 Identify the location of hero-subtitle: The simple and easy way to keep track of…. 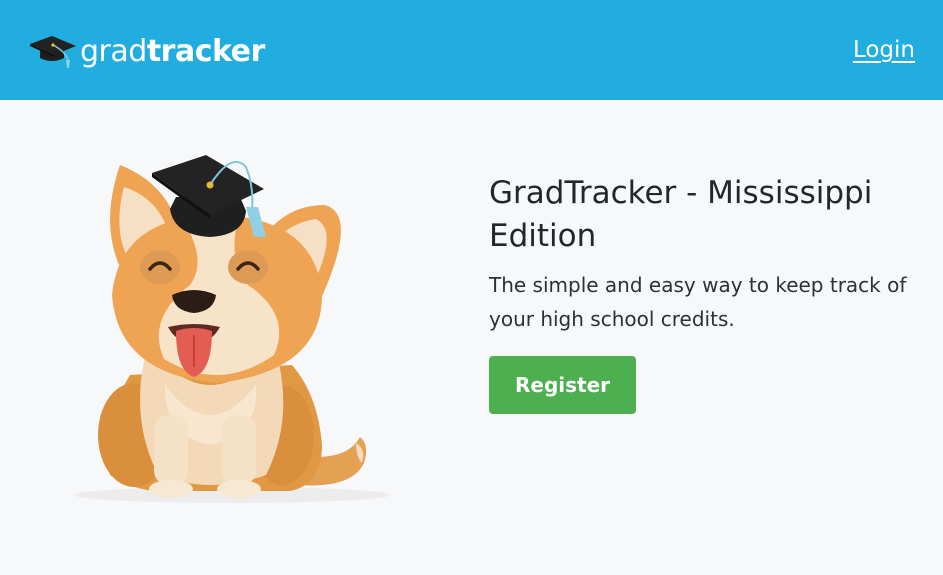
(698, 302).